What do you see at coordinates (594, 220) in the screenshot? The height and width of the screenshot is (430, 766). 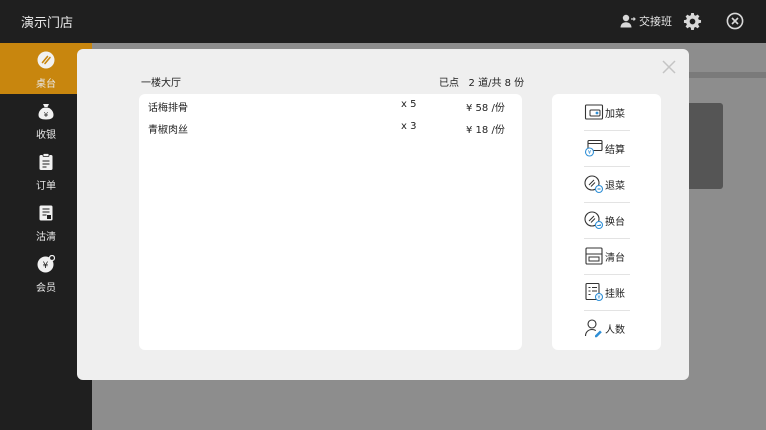 I see `change-table-icon` at bounding box center [594, 220].